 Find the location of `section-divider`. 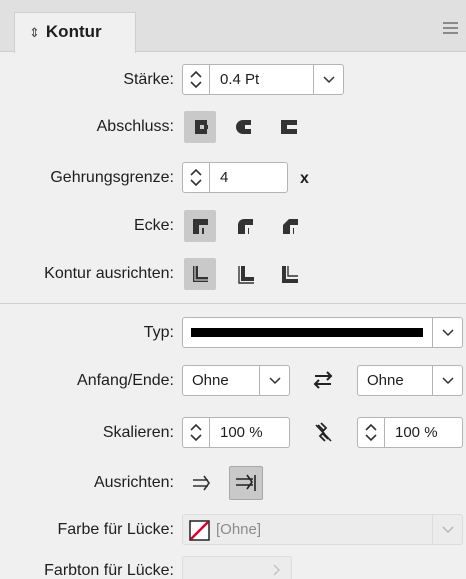

section-divider is located at coordinates (233, 303).